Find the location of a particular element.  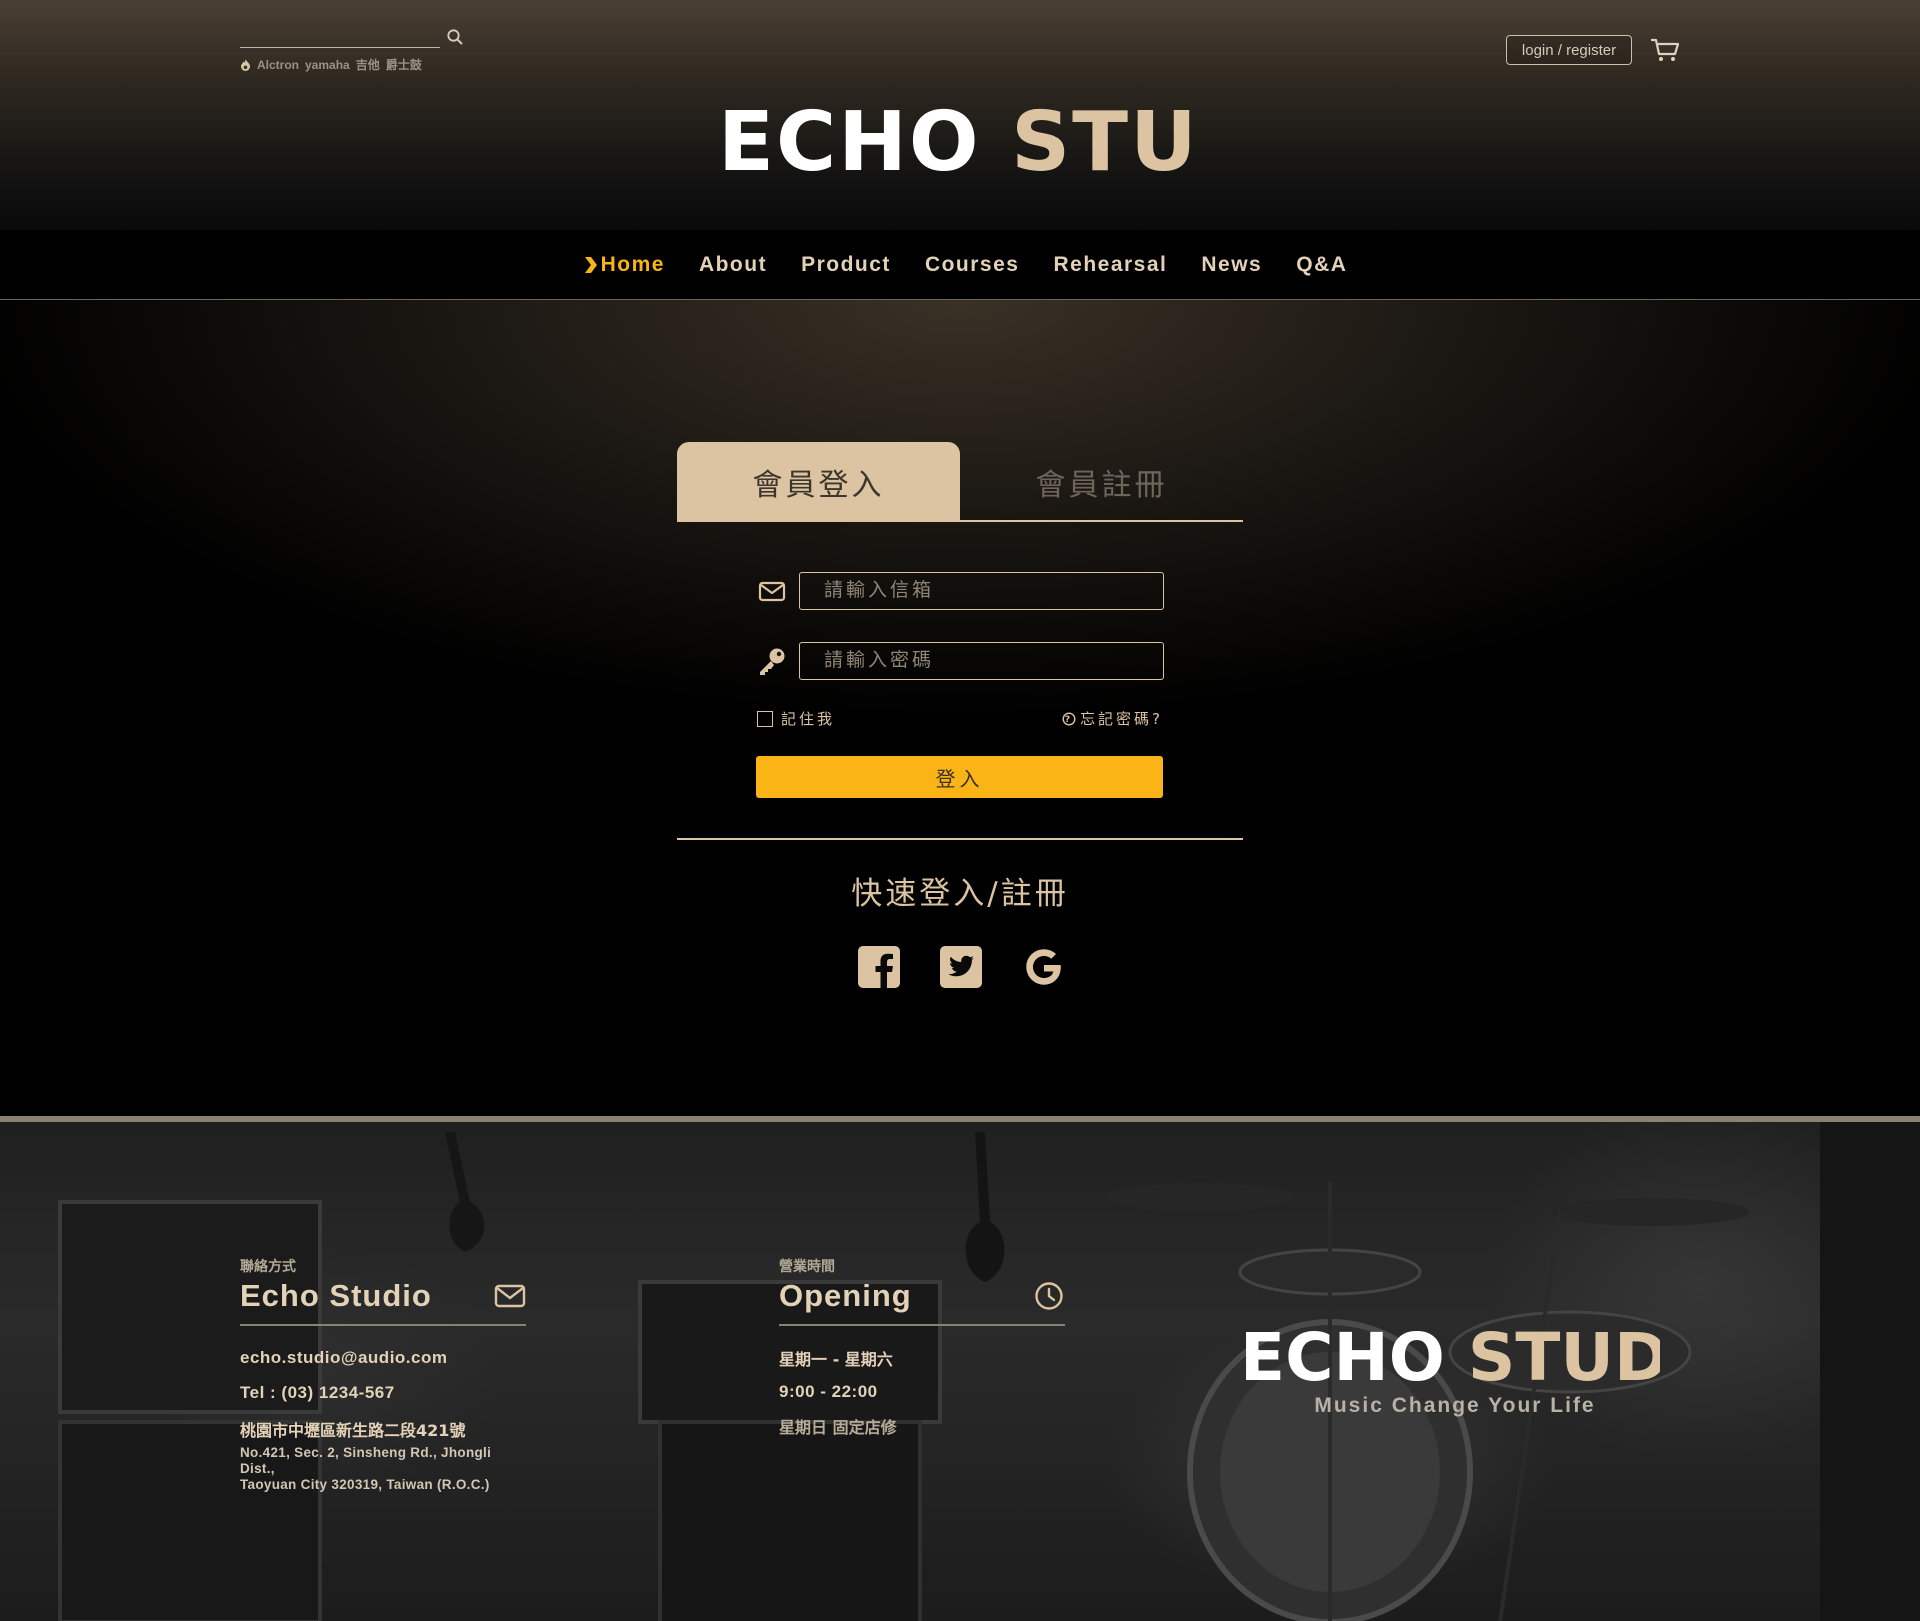

tab-login: 會員登入 is located at coordinates (818, 482).